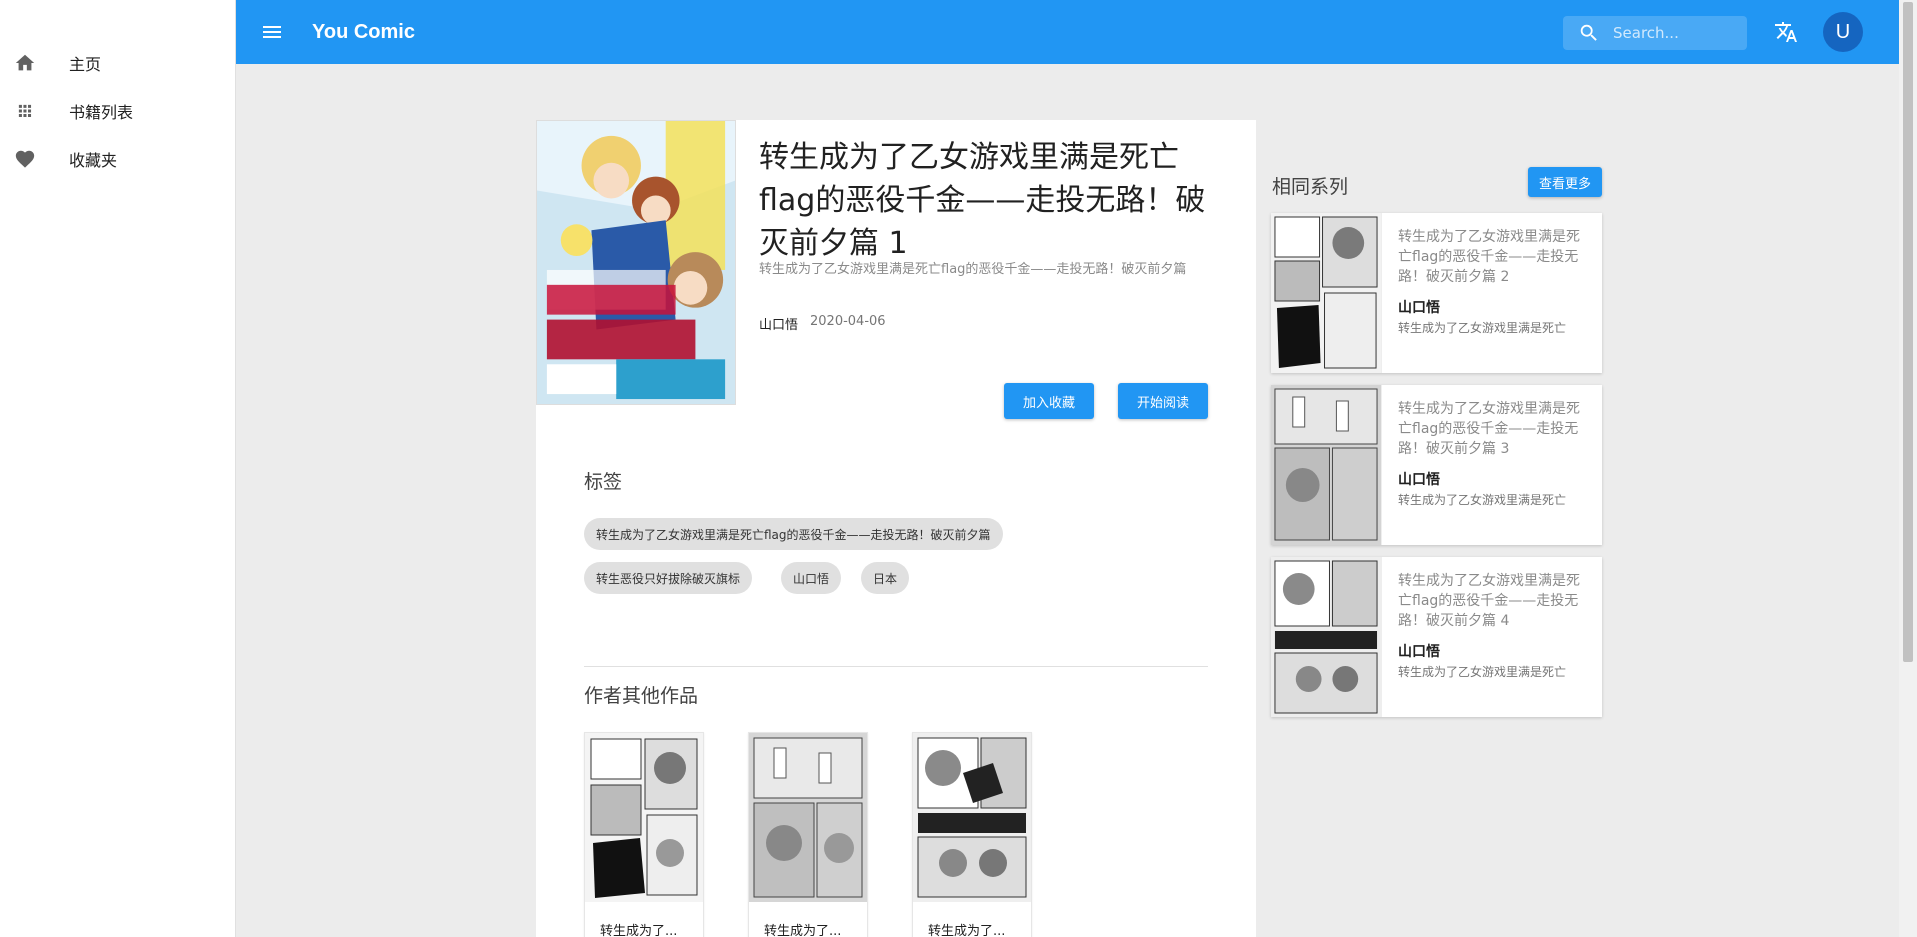  I want to click on app-bar: You Comic U, so click(1067, 32).